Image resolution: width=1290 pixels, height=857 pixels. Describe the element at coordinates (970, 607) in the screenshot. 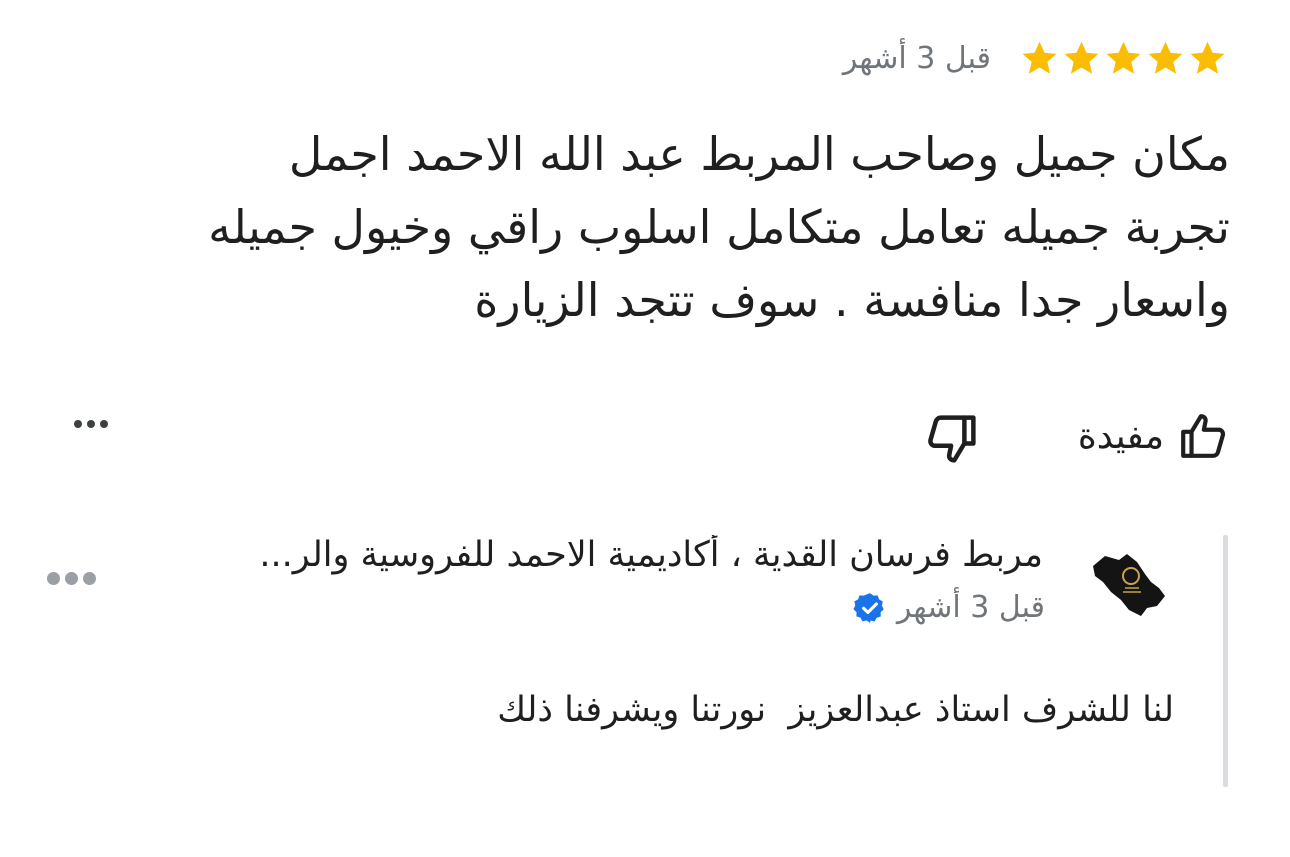

I see `owner-reply-time: قبل 3 أشهر` at that location.